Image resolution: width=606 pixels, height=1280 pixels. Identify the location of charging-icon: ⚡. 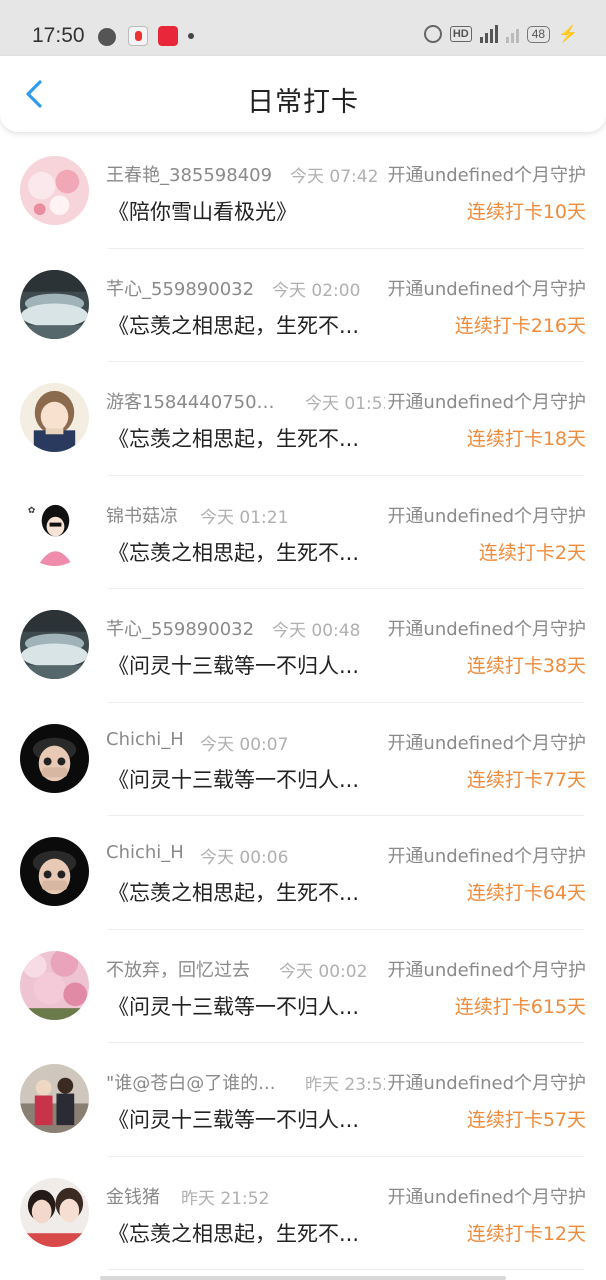
(568, 34).